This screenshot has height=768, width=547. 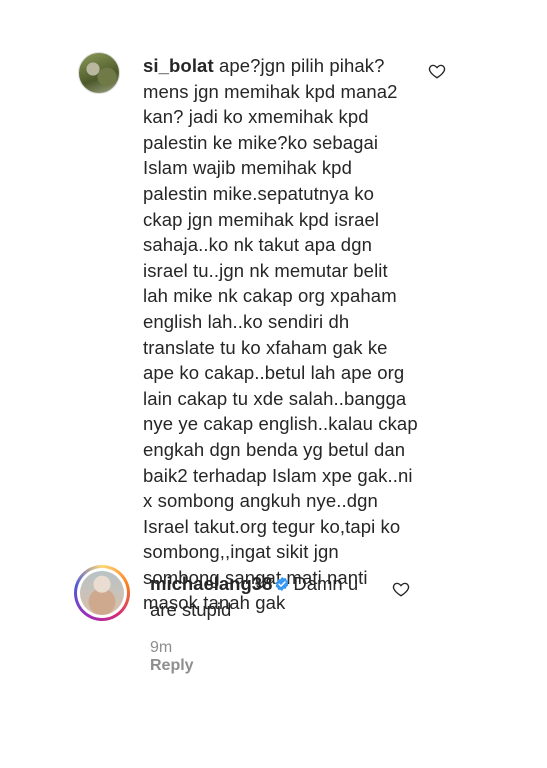 I want to click on comment-username: si_bolat, so click(x=178, y=65).